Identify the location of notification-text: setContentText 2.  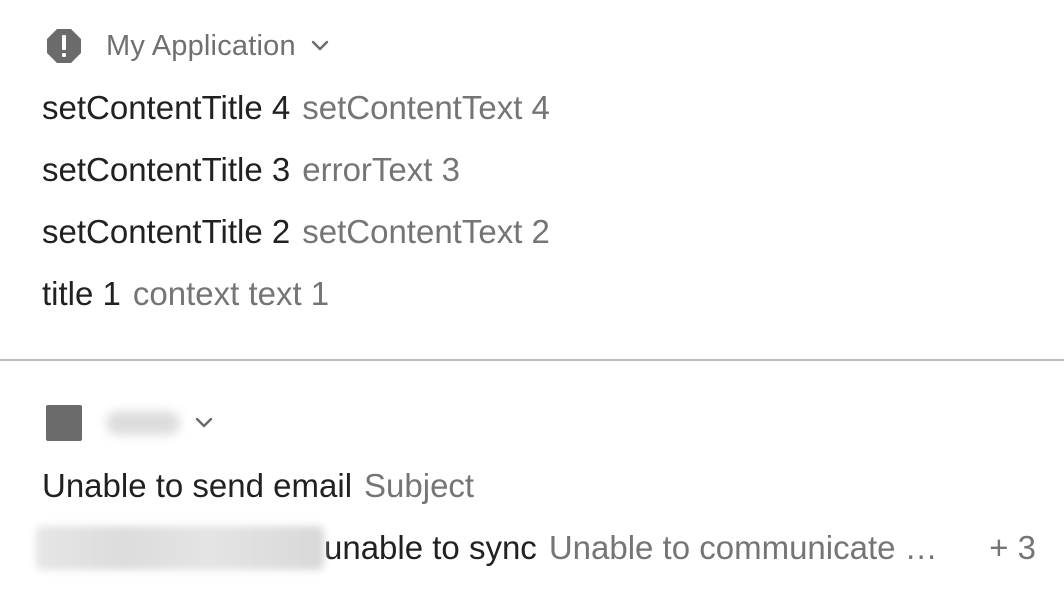
(426, 231).